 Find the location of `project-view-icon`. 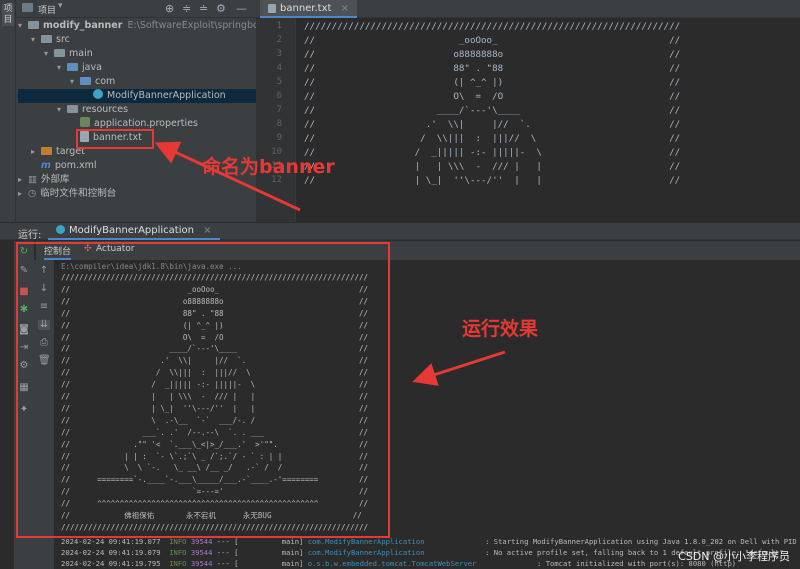

project-view-icon is located at coordinates (27, 7).